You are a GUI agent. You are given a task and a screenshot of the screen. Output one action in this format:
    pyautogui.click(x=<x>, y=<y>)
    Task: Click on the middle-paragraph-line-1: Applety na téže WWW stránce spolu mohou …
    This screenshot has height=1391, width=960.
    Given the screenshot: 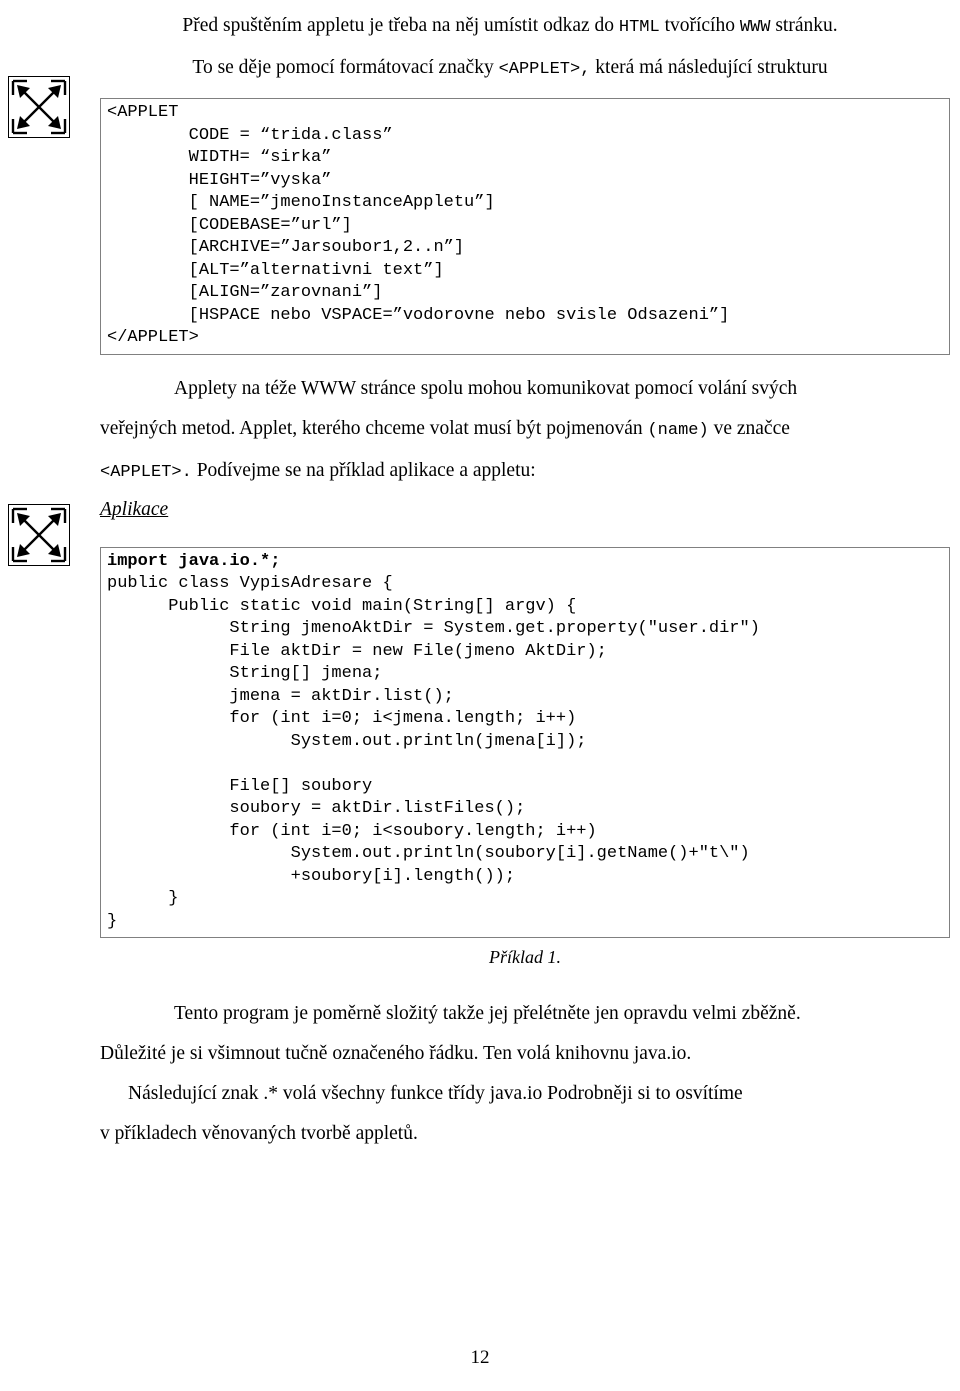 What is the action you would take?
    pyautogui.click(x=525, y=389)
    